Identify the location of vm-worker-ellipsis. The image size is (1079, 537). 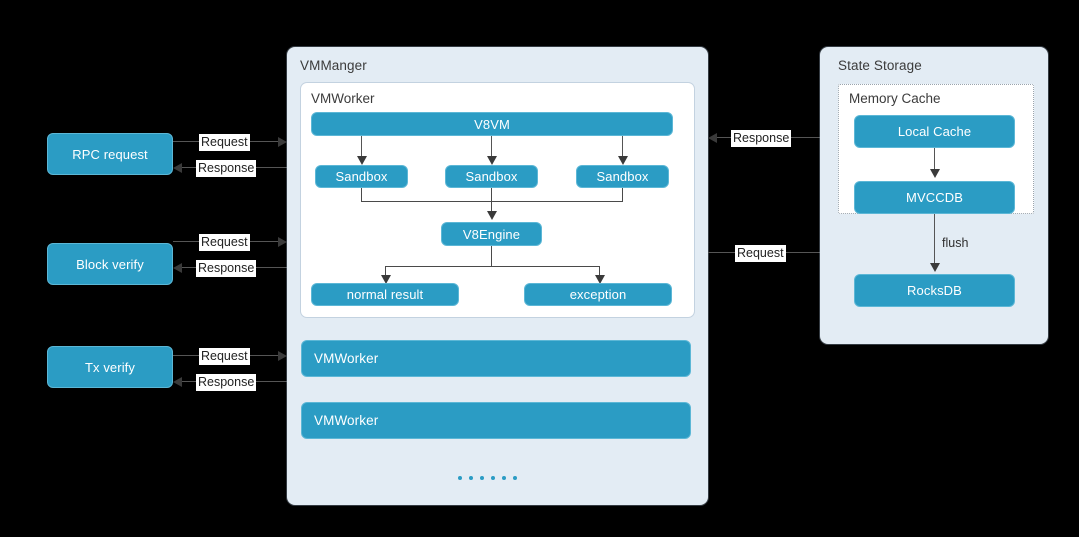
(487, 478).